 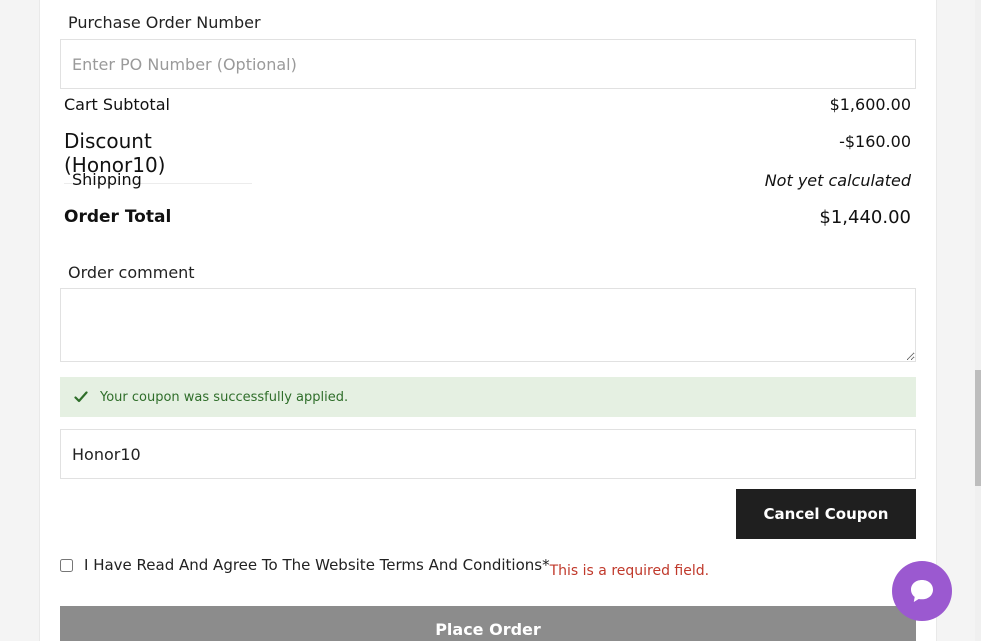 What do you see at coordinates (875, 141) in the screenshot?
I see `discount-value: -$160.00` at bounding box center [875, 141].